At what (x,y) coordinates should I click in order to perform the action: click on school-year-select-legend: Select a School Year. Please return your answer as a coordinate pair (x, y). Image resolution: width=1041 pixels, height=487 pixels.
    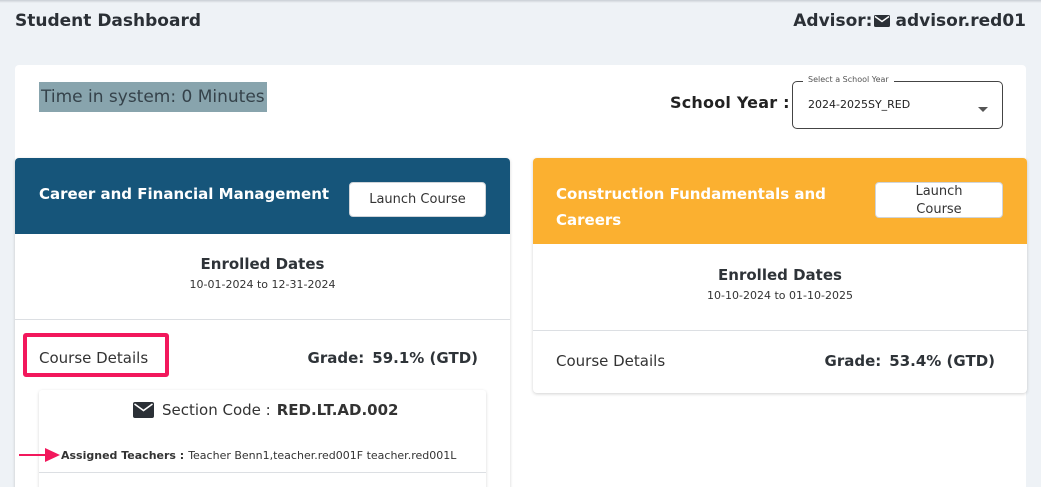
    Looking at the image, I should click on (848, 79).